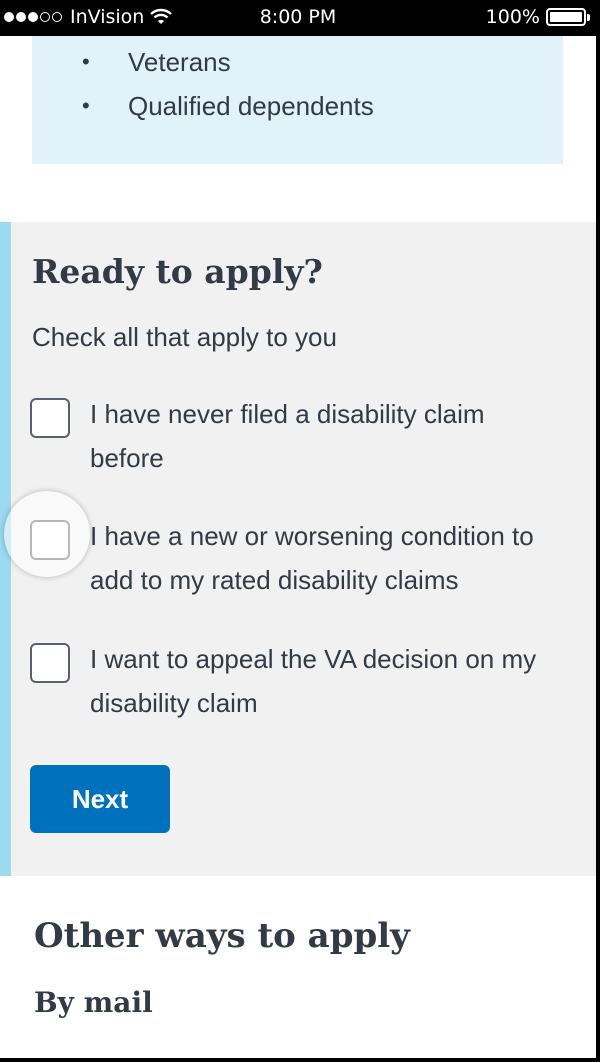 Image resolution: width=600 pixels, height=1062 pixels. What do you see at coordinates (512, 17) in the screenshot?
I see `battery-percentage: 100%` at bounding box center [512, 17].